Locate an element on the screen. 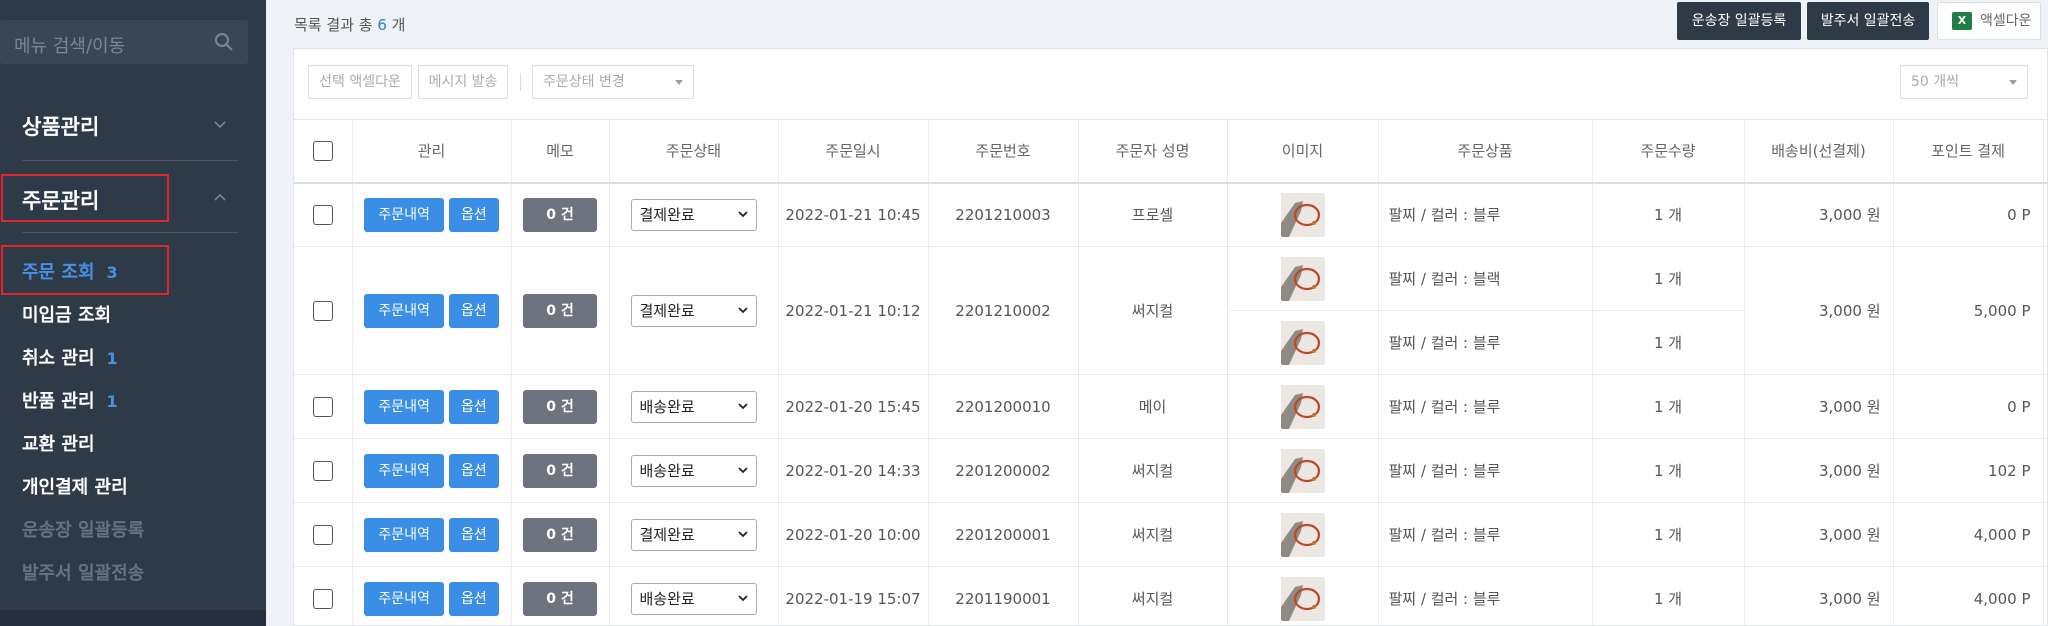 The height and width of the screenshot is (626, 2048). sidebar-item-cancel: 취소 관리 1 is located at coordinates (70, 357).